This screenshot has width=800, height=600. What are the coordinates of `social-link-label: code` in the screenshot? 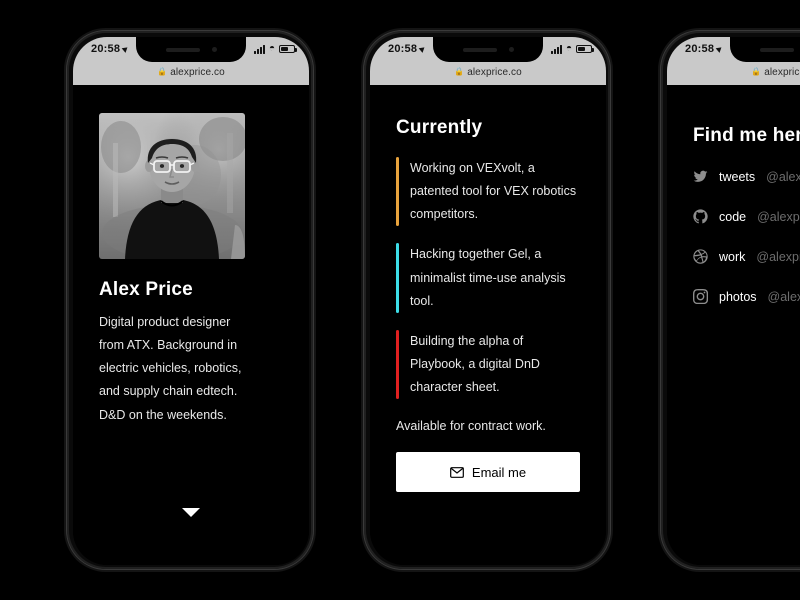 It's located at (733, 216).